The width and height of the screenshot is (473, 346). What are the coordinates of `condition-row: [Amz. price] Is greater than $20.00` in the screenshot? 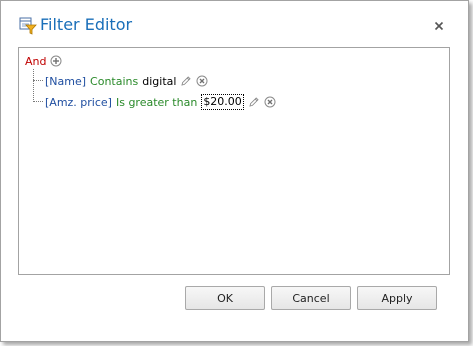 It's located at (160, 102).